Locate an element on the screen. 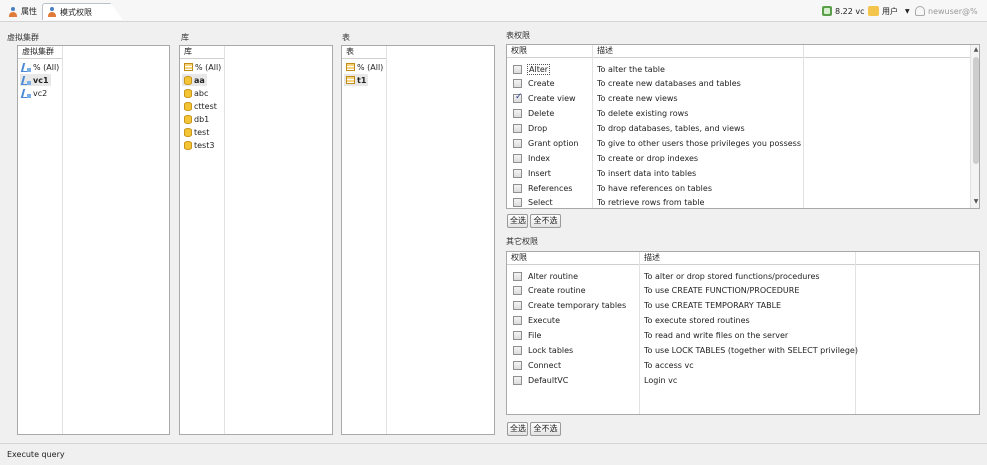 This screenshot has height=465, width=987. privilege-description: To insert data into tables is located at coordinates (647, 173).